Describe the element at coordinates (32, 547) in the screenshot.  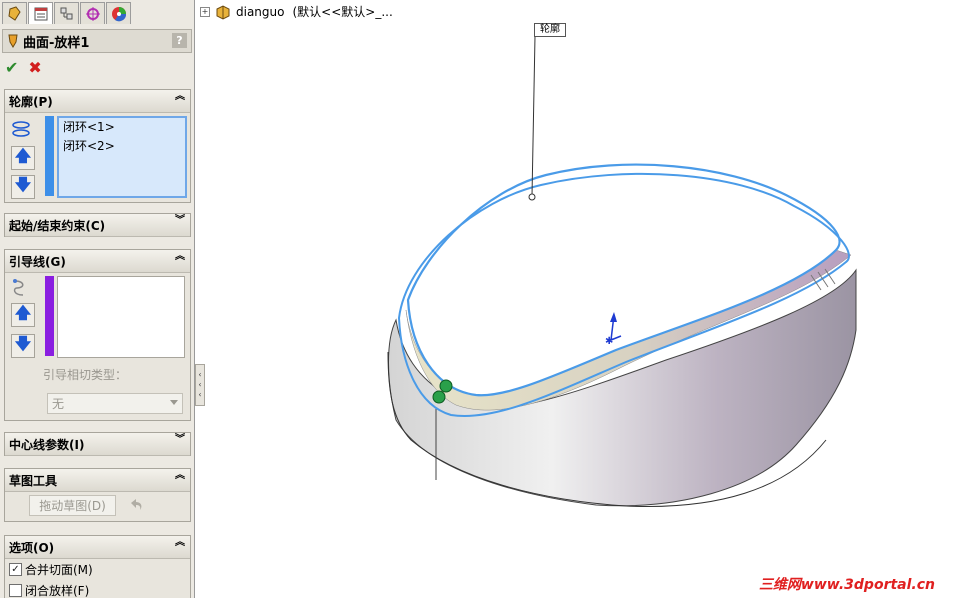
I see `options-group-title: 选项(O)` at that location.